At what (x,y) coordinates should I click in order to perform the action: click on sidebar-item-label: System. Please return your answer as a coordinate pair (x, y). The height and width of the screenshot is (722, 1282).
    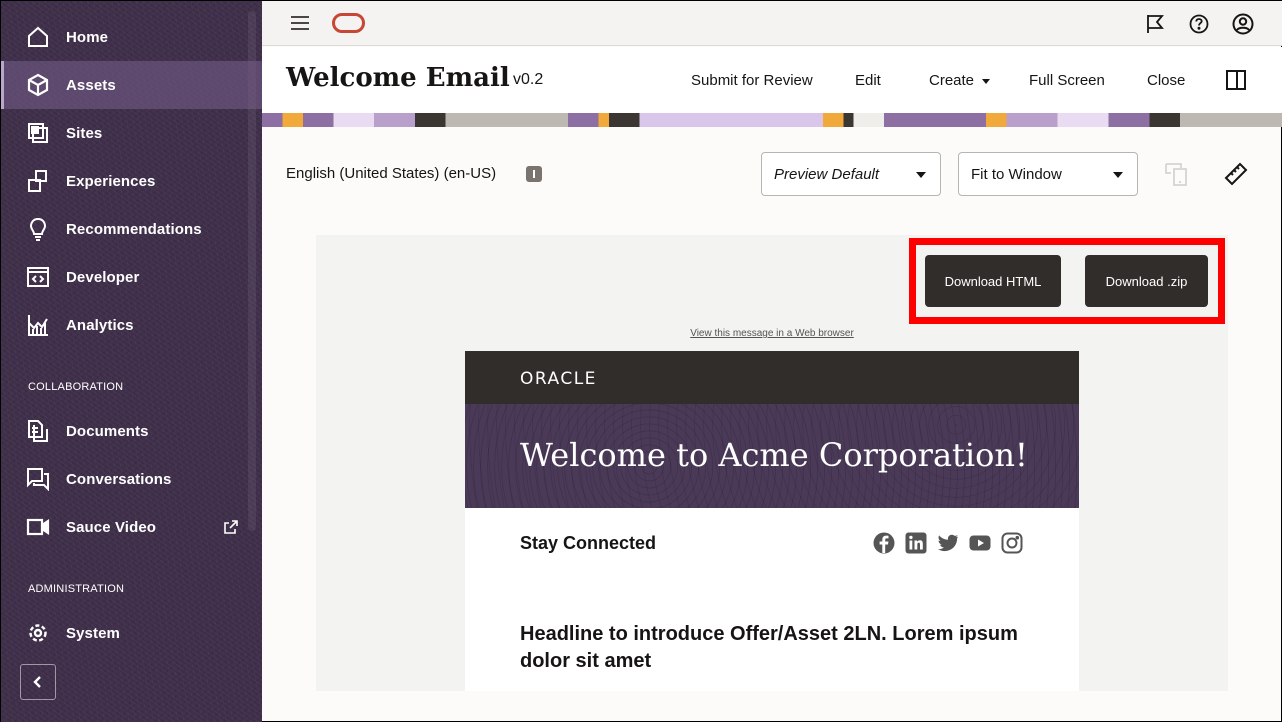
    Looking at the image, I should click on (93, 633).